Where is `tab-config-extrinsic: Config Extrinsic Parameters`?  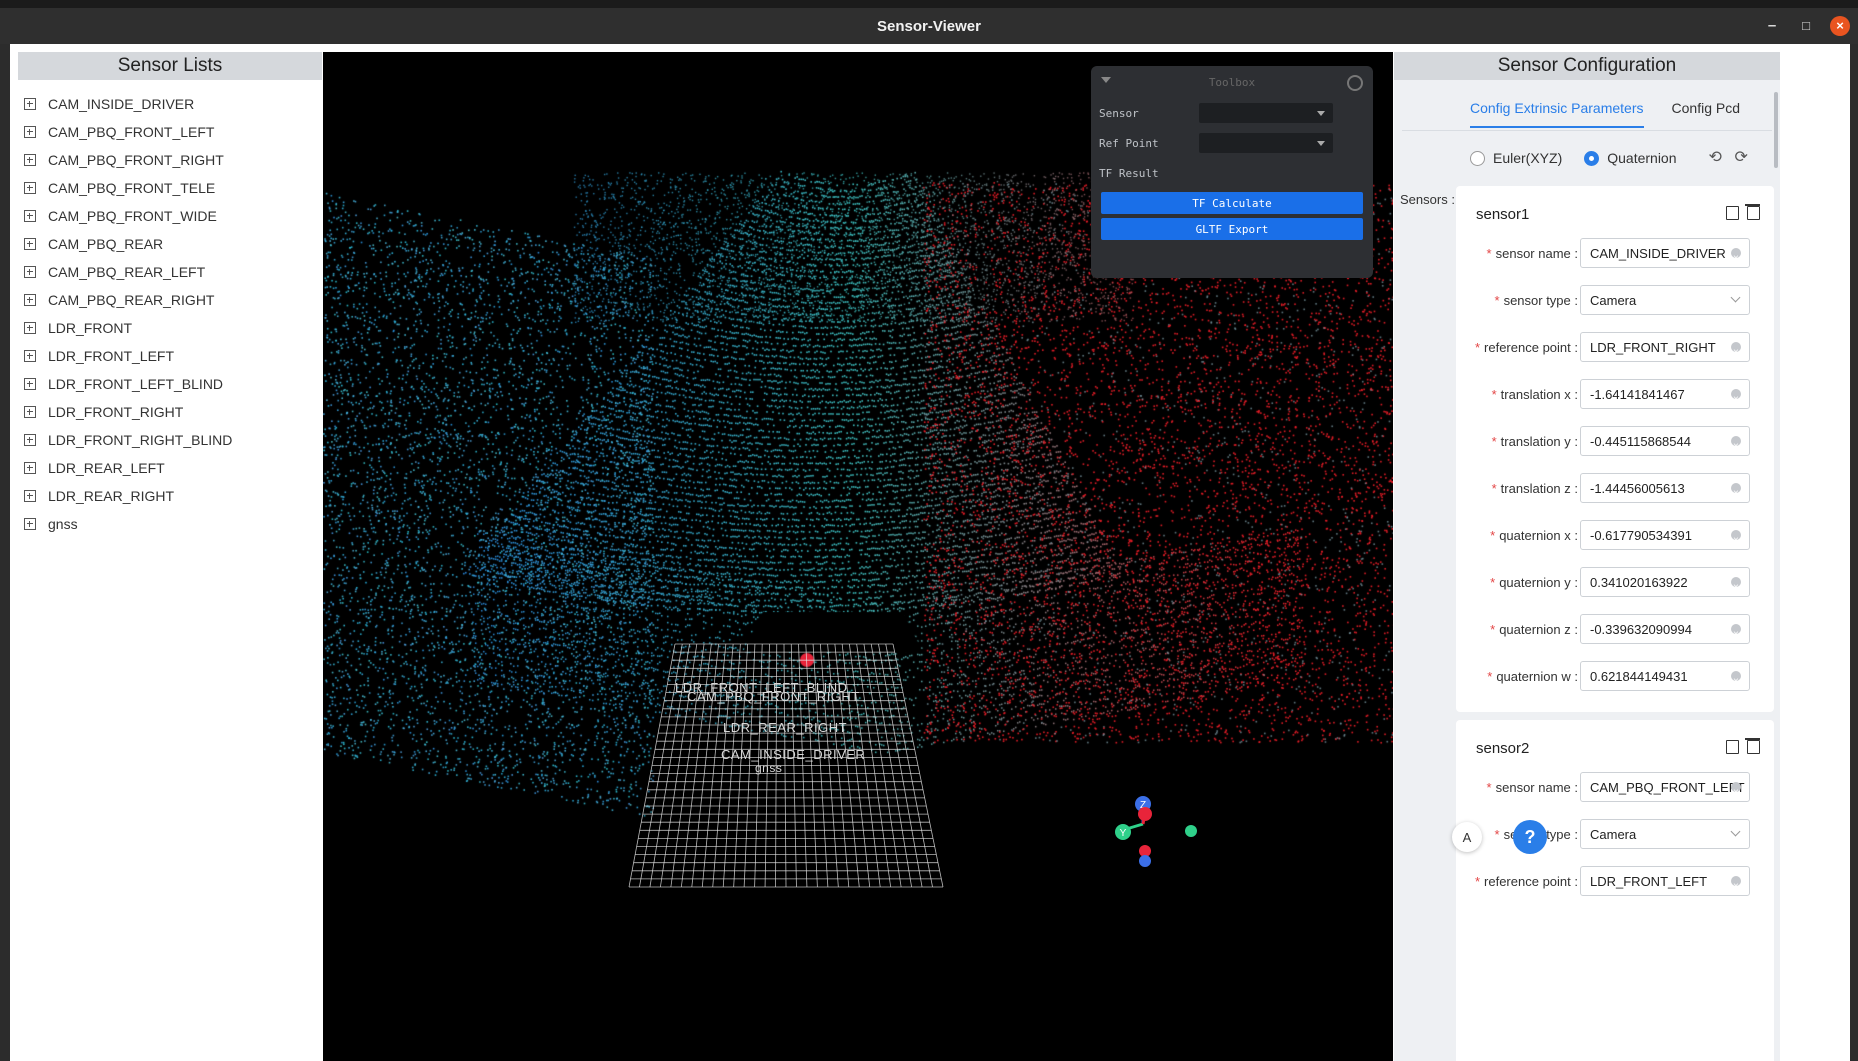
tab-config-extrinsic: Config Extrinsic Parameters is located at coordinates (1557, 114).